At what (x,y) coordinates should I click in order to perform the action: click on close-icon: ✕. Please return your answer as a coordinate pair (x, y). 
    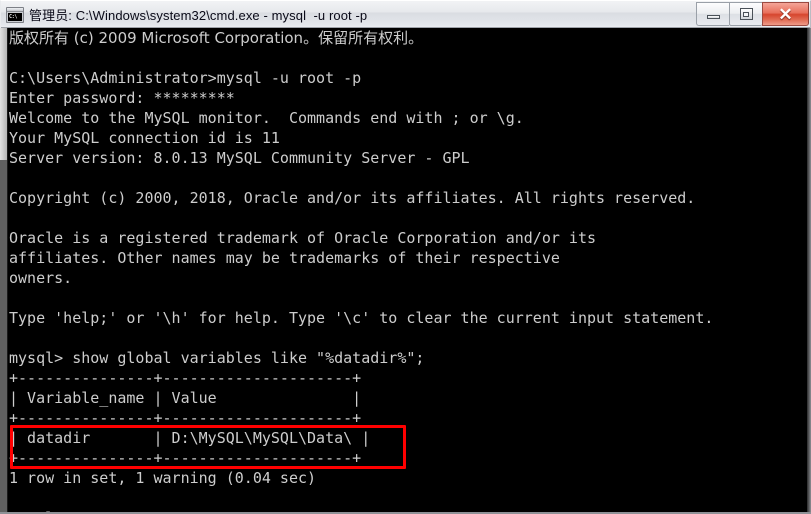
    Looking at the image, I should click on (785, 14).